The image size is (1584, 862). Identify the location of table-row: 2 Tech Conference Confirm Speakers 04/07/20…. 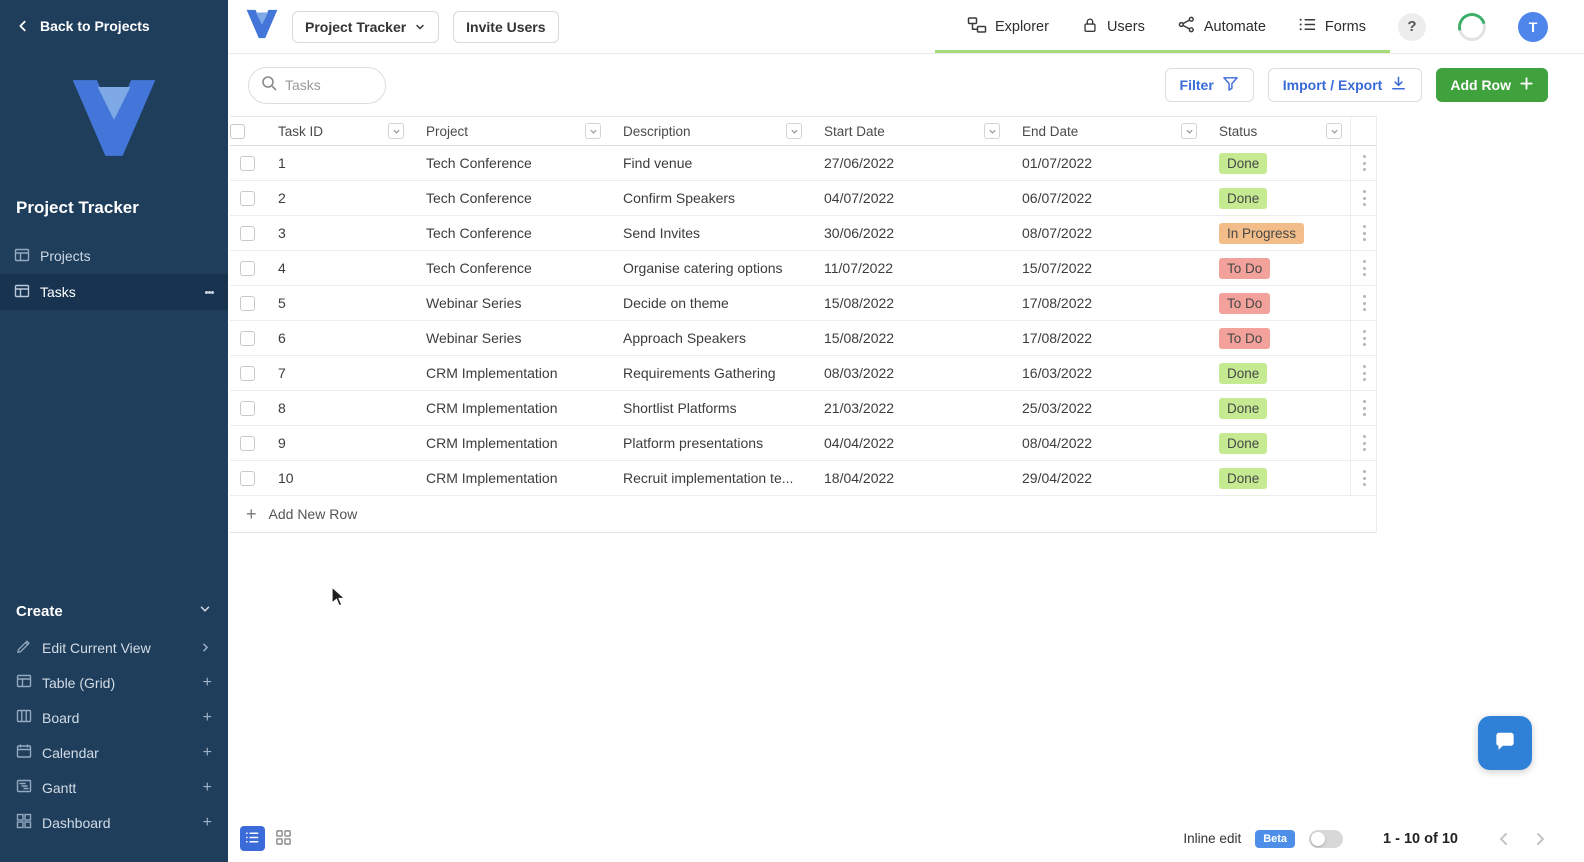
(803, 198).